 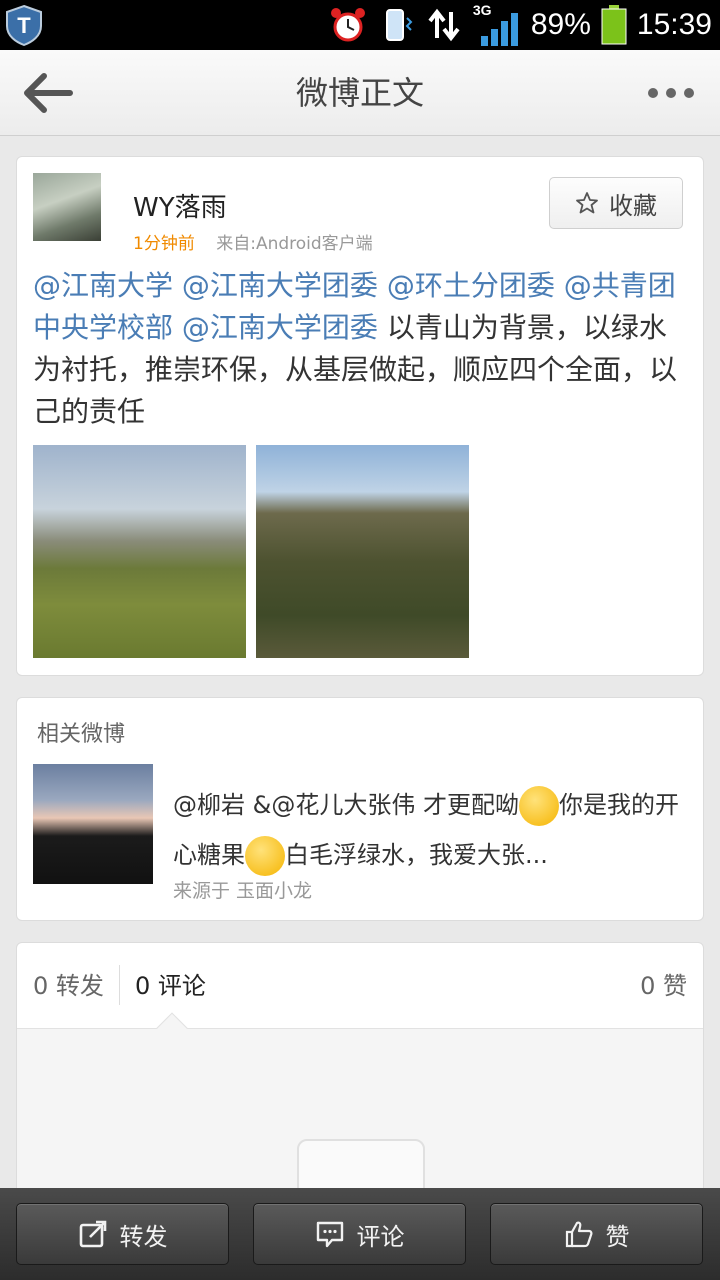 I want to click on status-bar: T 3G 89% 15:39, so click(x=360, y=25).